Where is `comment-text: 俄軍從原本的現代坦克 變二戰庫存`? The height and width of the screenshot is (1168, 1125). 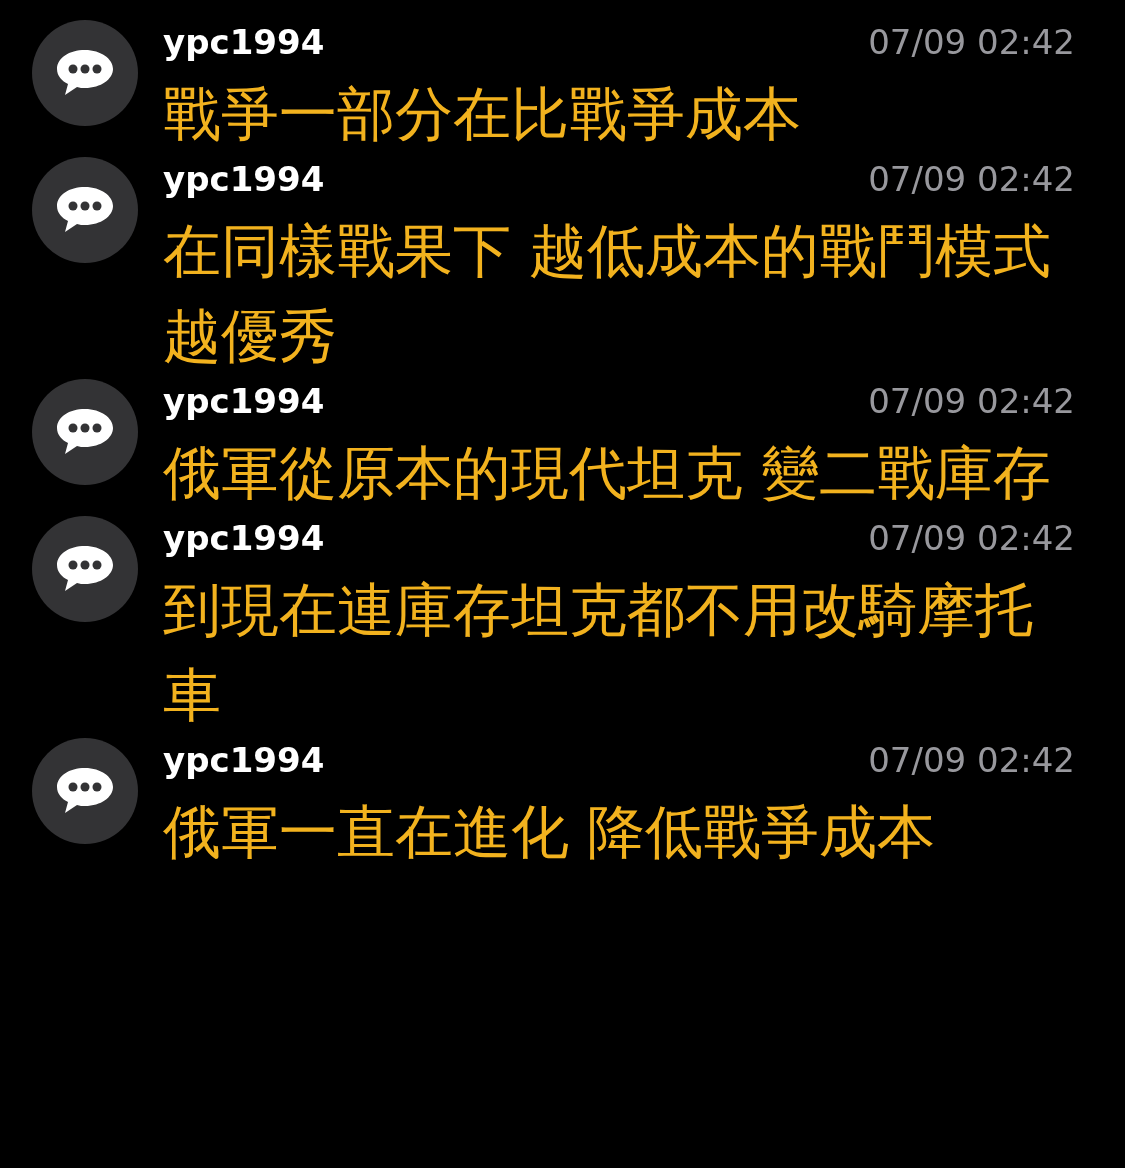
comment-text: 俄軍從原本的現代坦克 變二戰庫存 is located at coordinates (608, 473).